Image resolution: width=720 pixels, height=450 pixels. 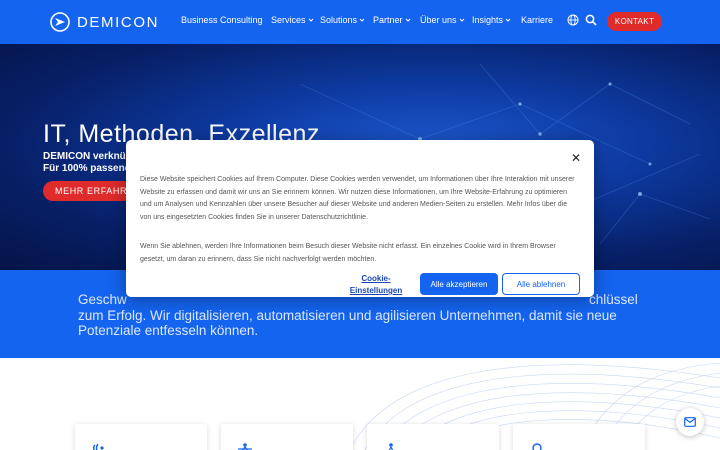 I want to click on hierarchy-icon, so click(x=391, y=446).